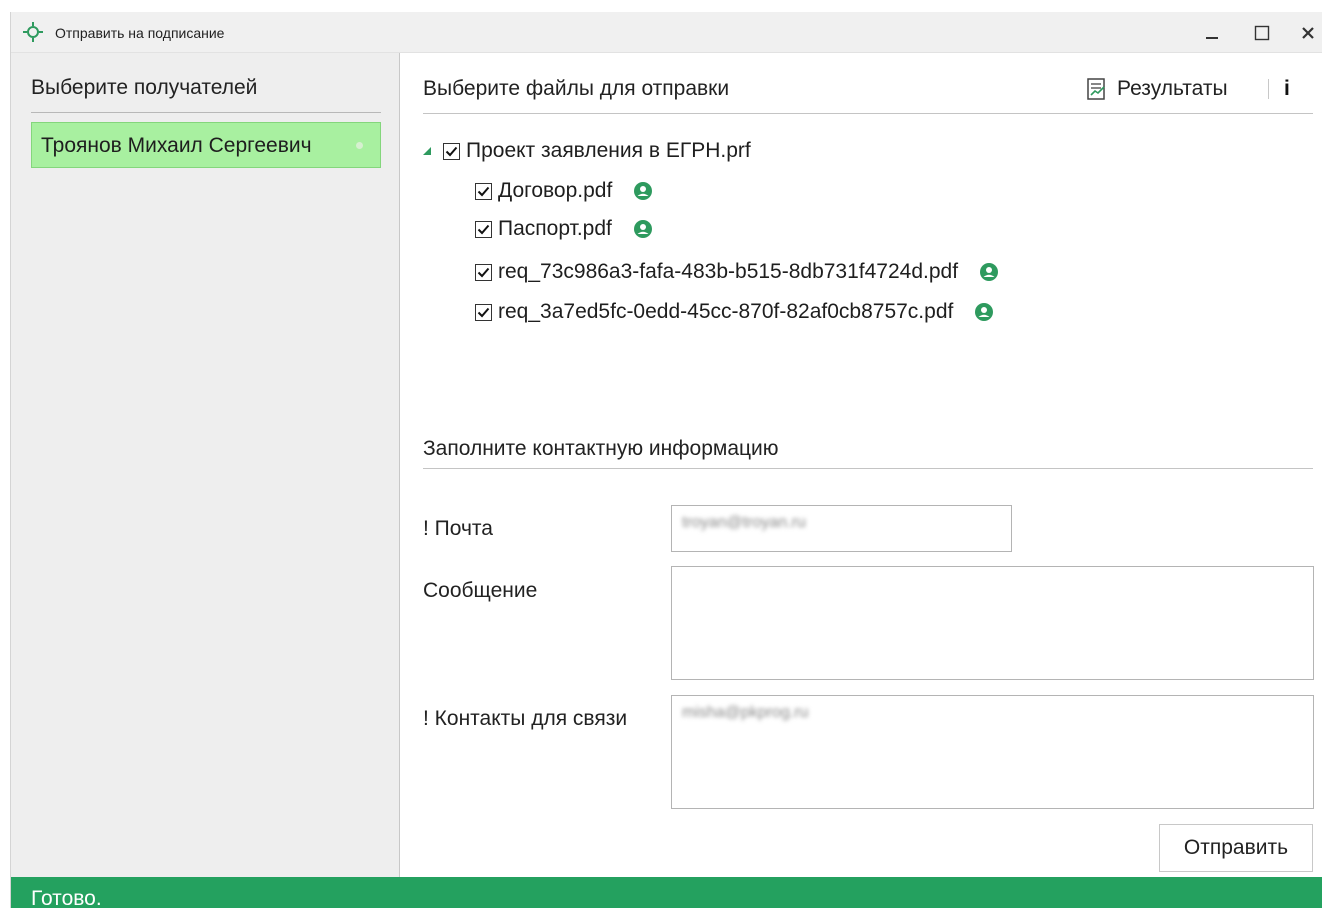 This screenshot has width=1322, height=908. Describe the element at coordinates (458, 528) in the screenshot. I see `email-label: ! Почта` at that location.